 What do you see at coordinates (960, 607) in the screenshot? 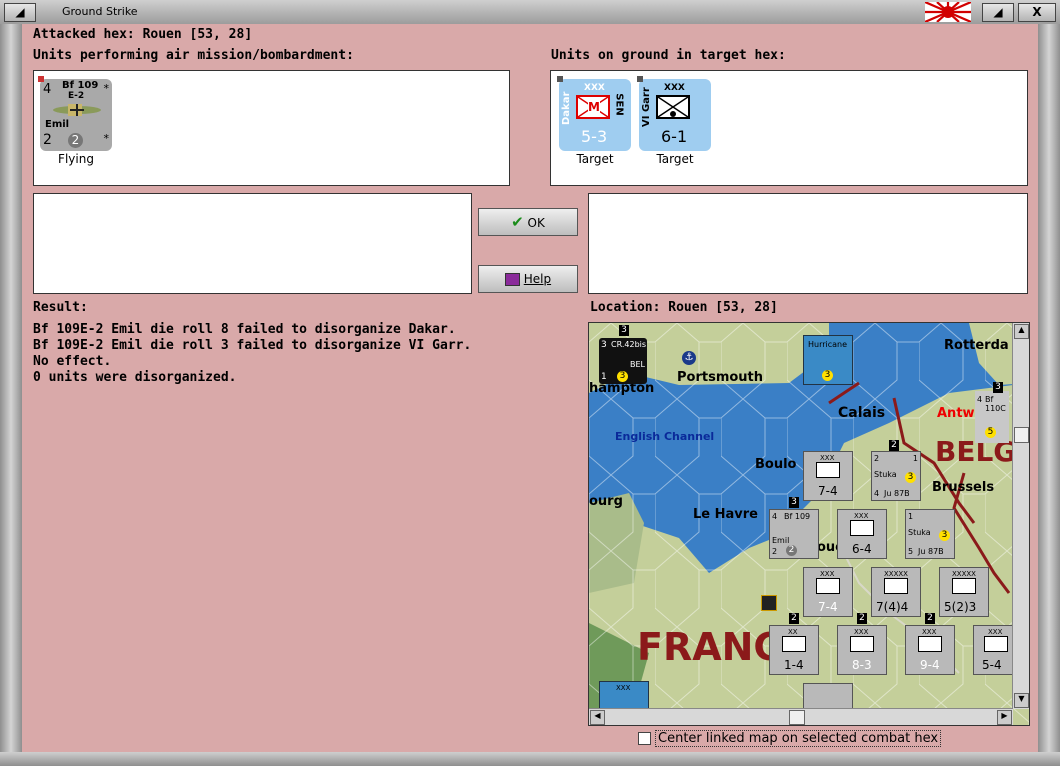
I see `counter-strength: 5(2)3` at bounding box center [960, 607].